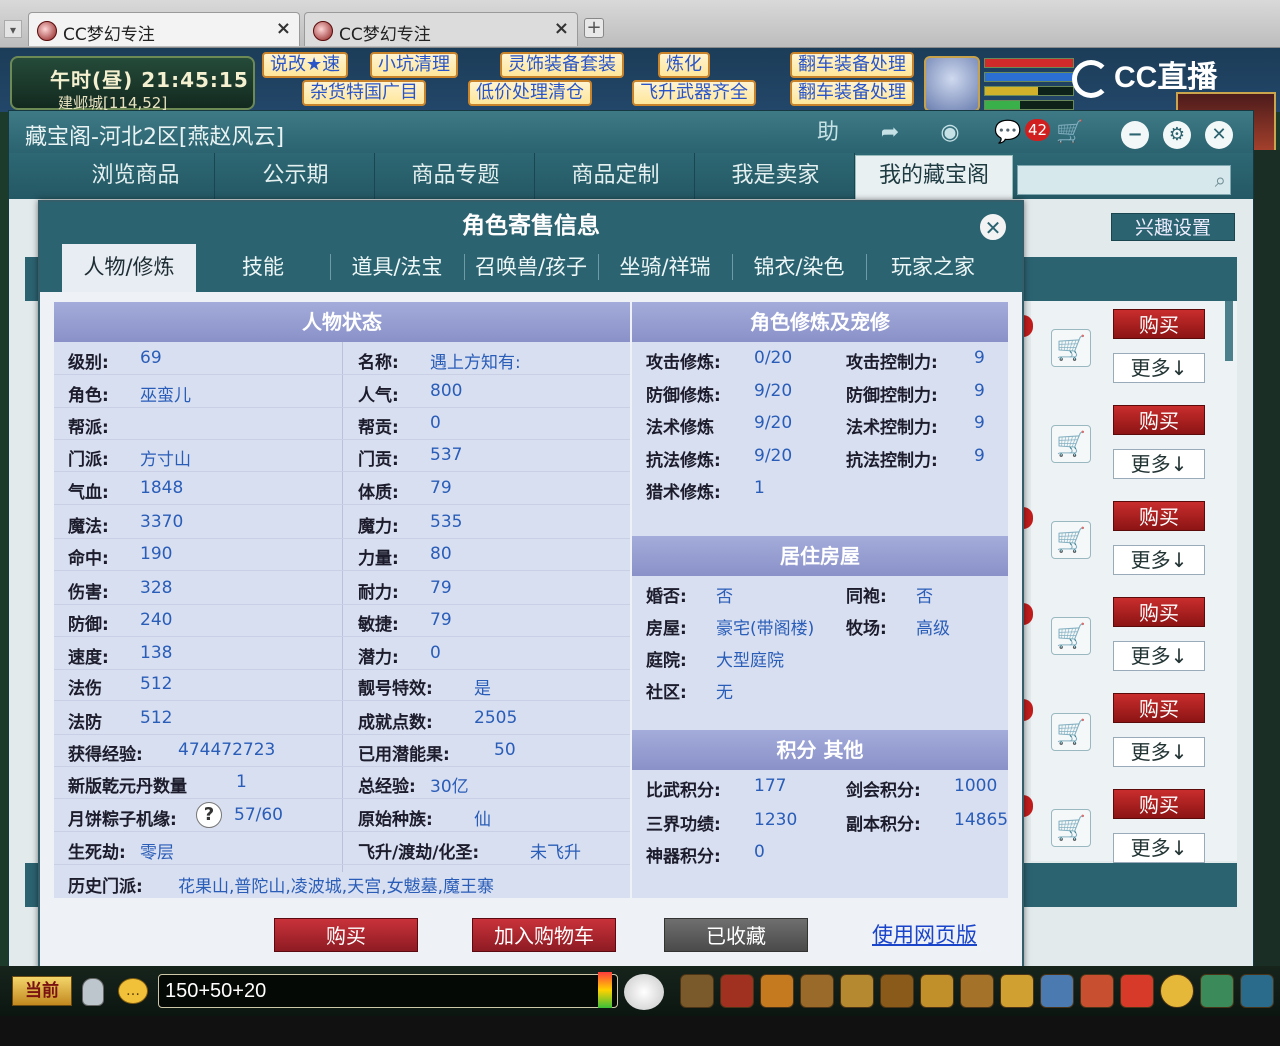  What do you see at coordinates (13, 29) in the screenshot?
I see `tab-menu-button: ▾` at bounding box center [13, 29].